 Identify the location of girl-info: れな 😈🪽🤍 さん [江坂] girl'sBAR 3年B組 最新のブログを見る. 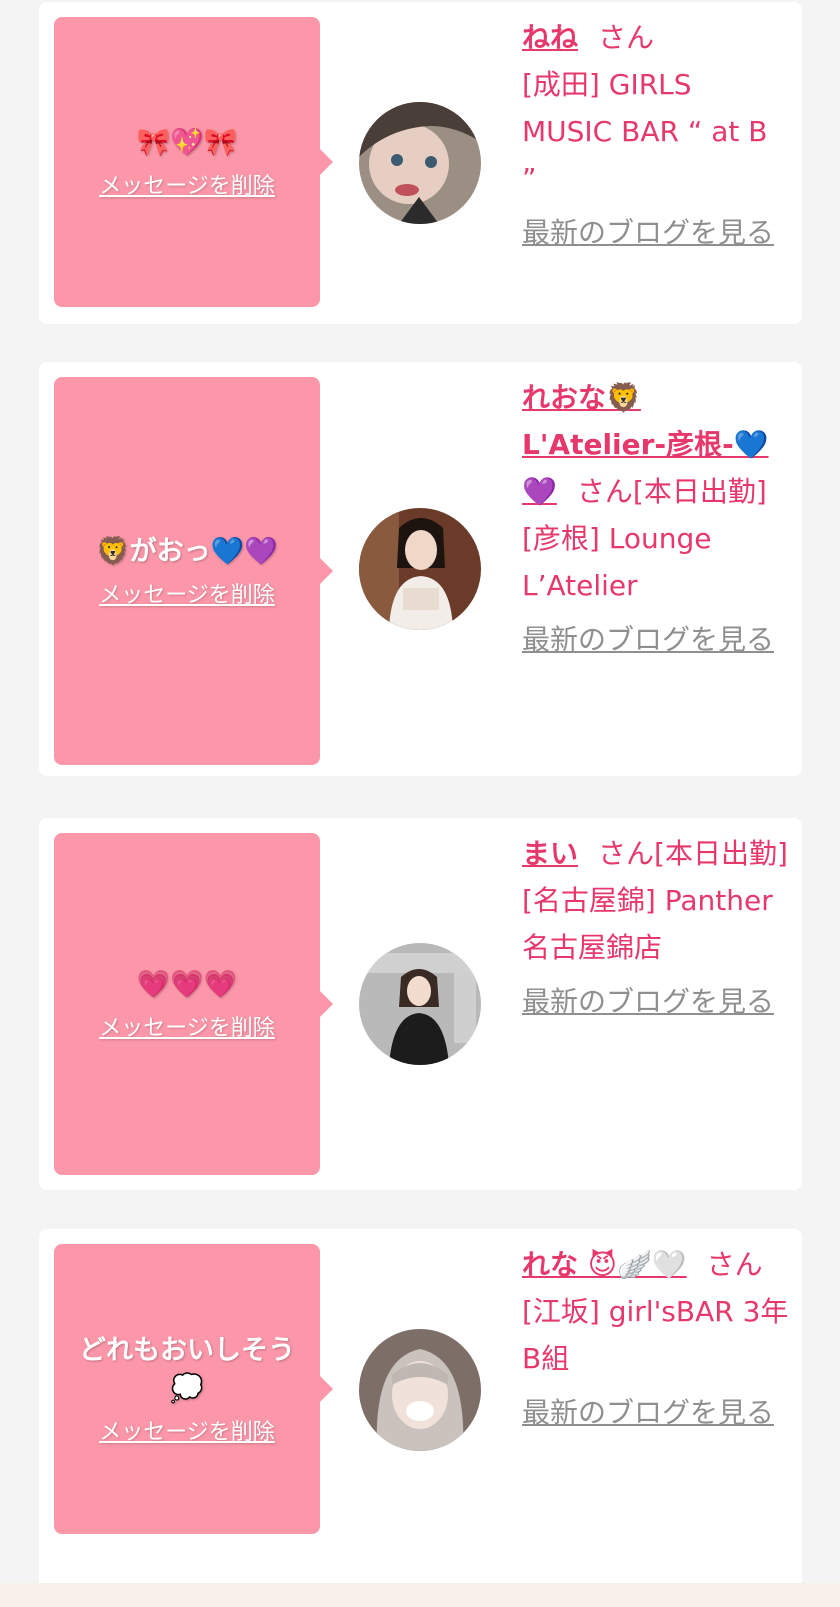
(656, 1338).